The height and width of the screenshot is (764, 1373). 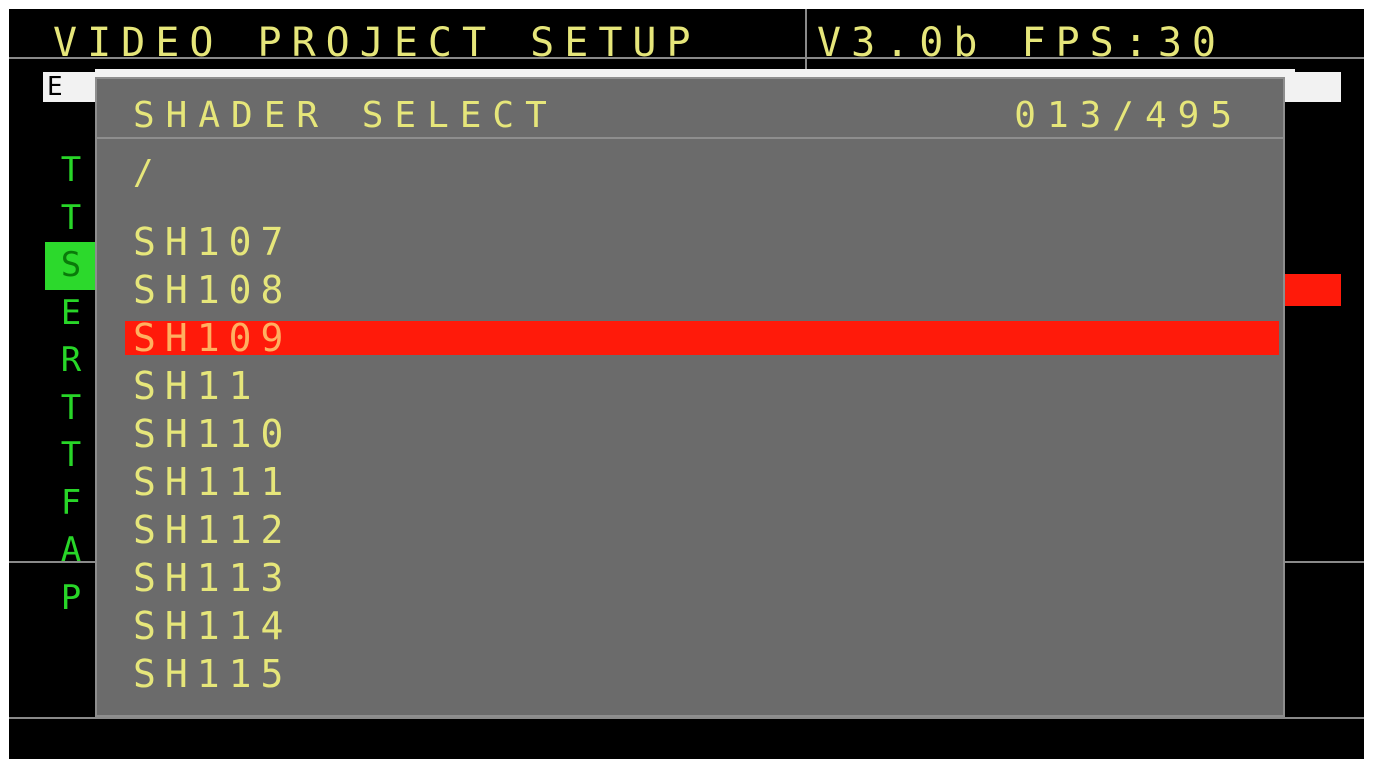 I want to click on shader-list-item: SH113, so click(x=690, y=578).